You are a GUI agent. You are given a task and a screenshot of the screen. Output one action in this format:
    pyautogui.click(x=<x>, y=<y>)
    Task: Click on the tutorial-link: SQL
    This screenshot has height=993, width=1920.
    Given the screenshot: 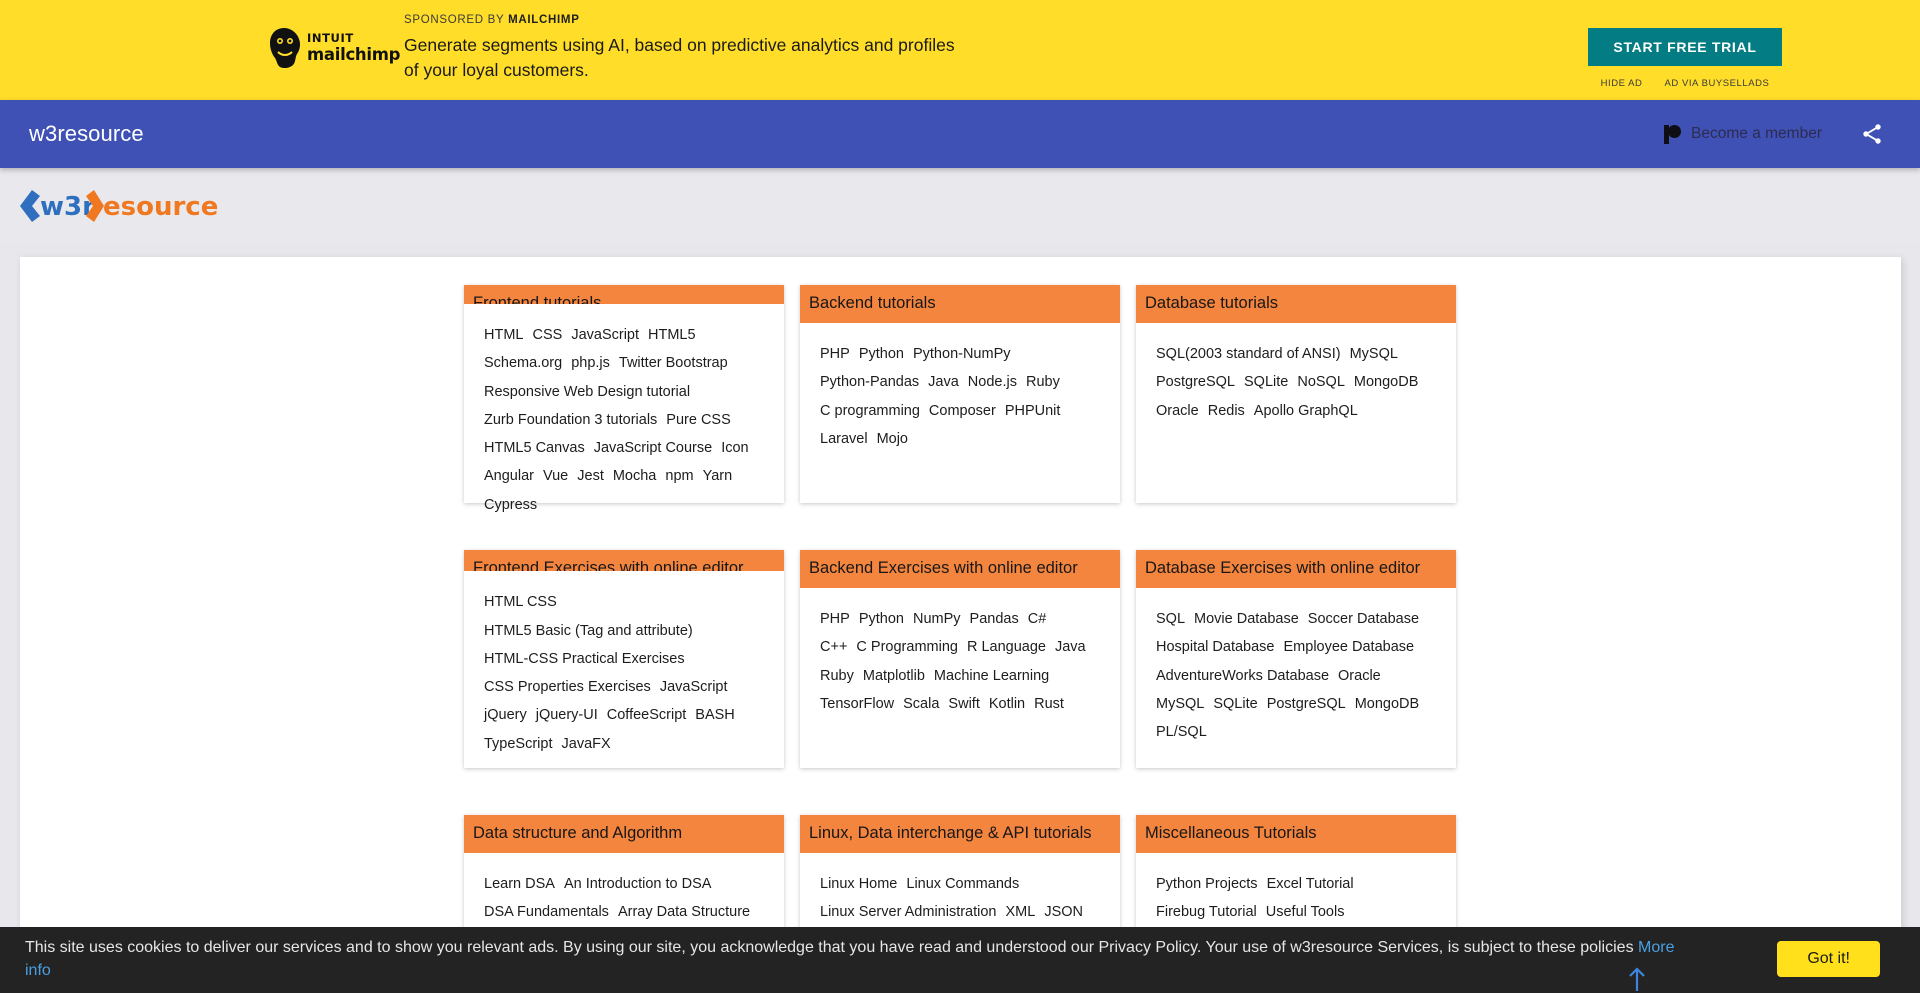 What is the action you would take?
    pyautogui.click(x=1170, y=619)
    